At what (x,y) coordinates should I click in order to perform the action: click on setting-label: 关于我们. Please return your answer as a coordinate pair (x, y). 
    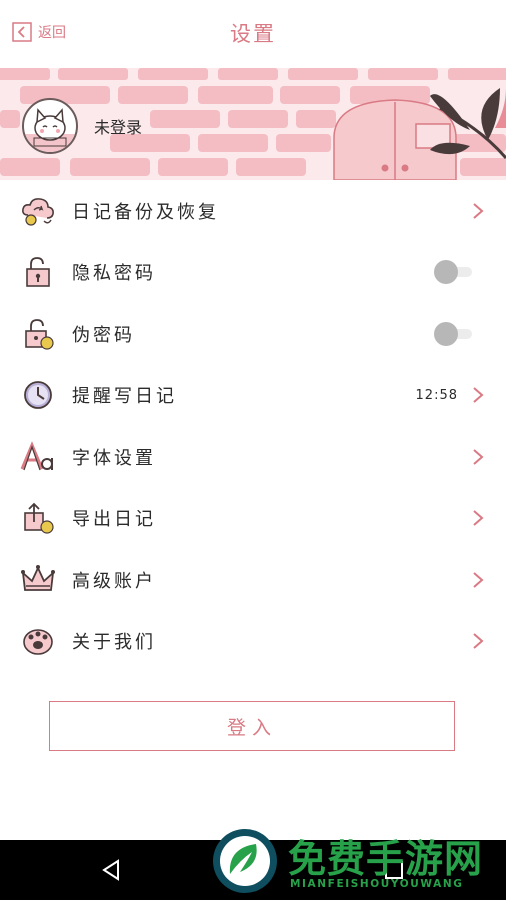
    Looking at the image, I should click on (114, 643).